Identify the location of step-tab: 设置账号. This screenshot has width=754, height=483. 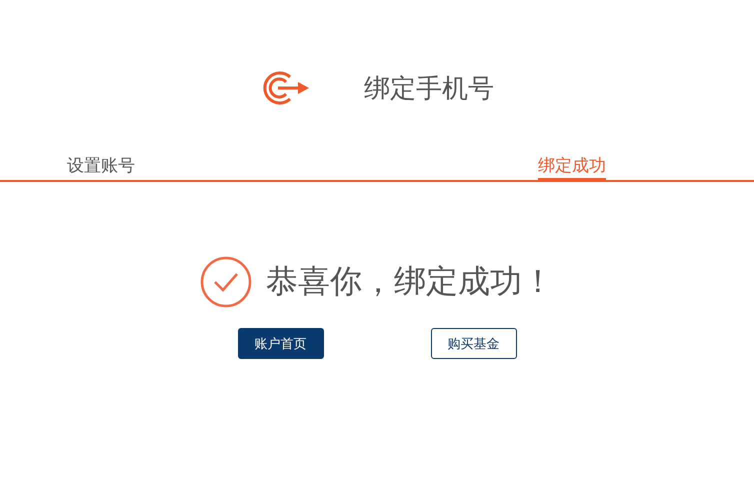
(101, 168).